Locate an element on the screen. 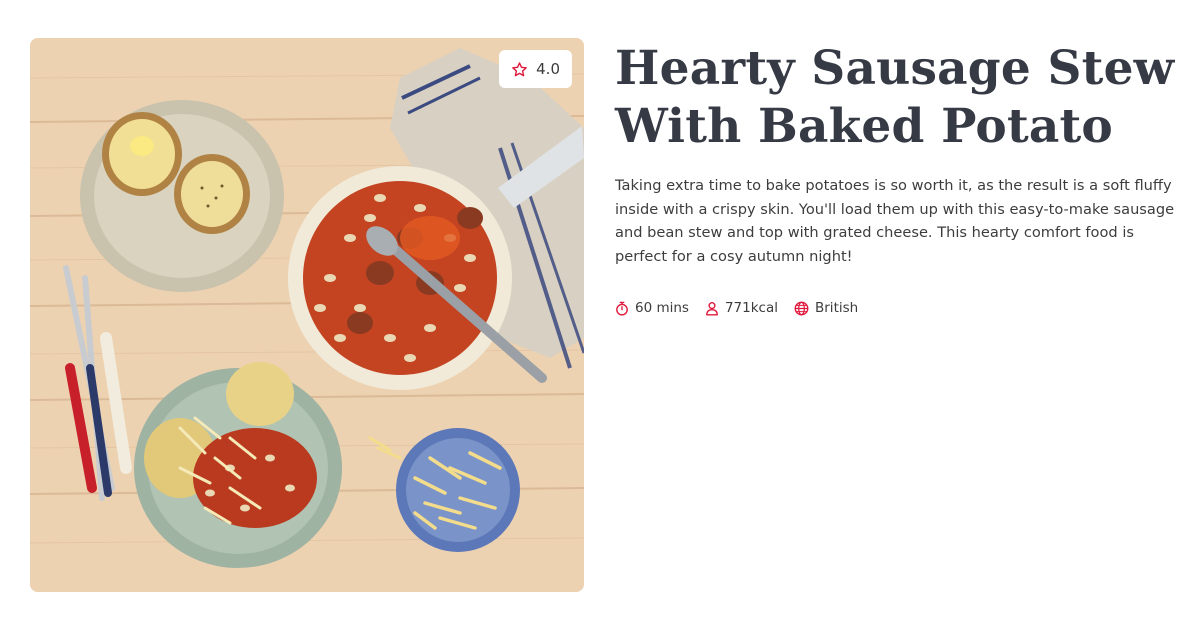 Image resolution: width=1200 pixels, height=630 pixels. meta-time-value: 60 mins is located at coordinates (662, 308).